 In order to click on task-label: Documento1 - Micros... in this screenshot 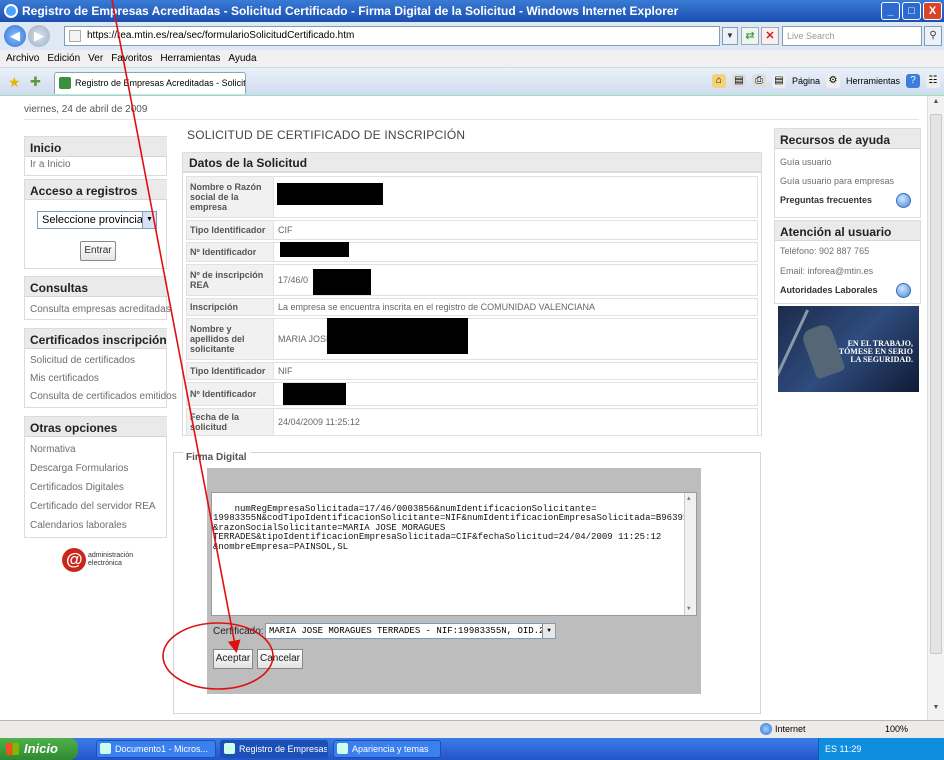, I will do `click(162, 749)`.